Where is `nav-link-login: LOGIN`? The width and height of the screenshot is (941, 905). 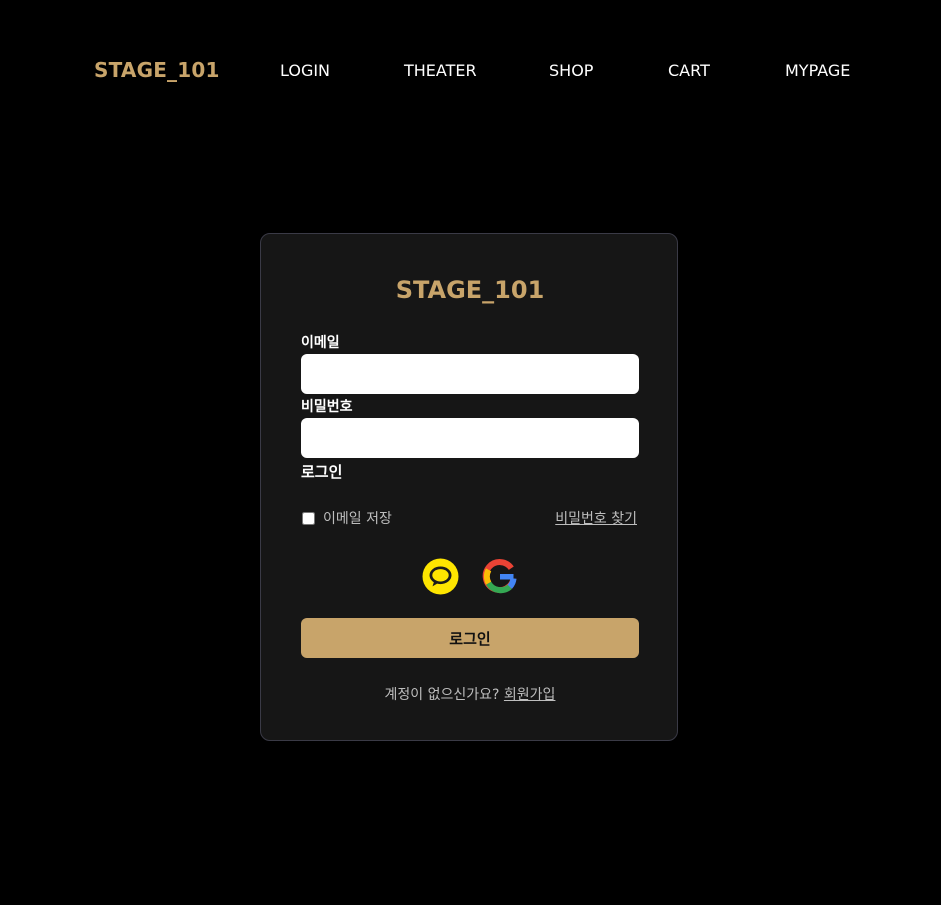
nav-link-login: LOGIN is located at coordinates (305, 70).